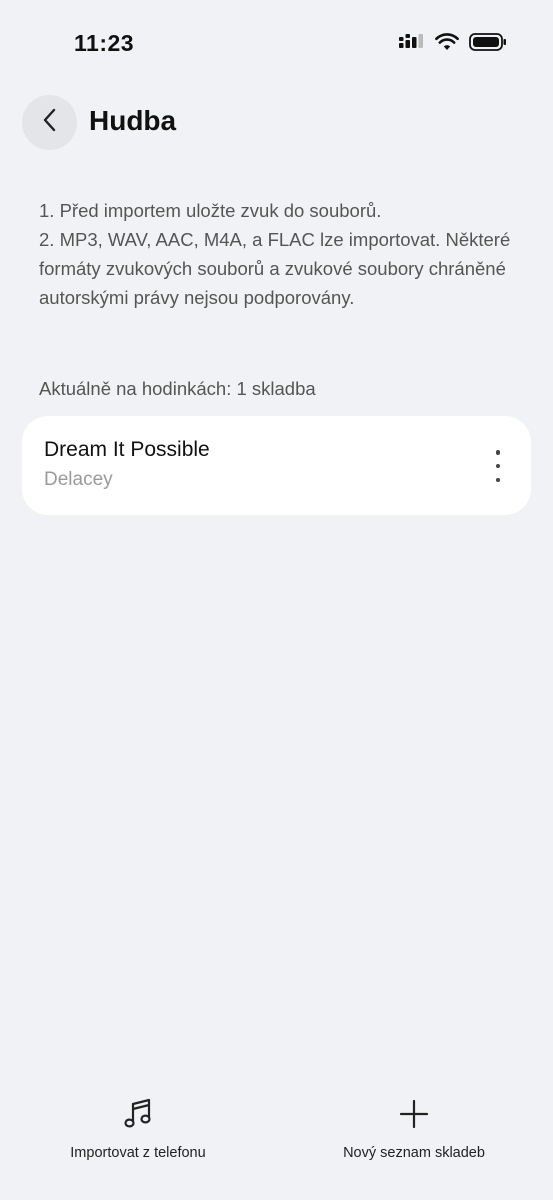 The height and width of the screenshot is (1200, 553). I want to click on battery-icon, so click(488, 44).